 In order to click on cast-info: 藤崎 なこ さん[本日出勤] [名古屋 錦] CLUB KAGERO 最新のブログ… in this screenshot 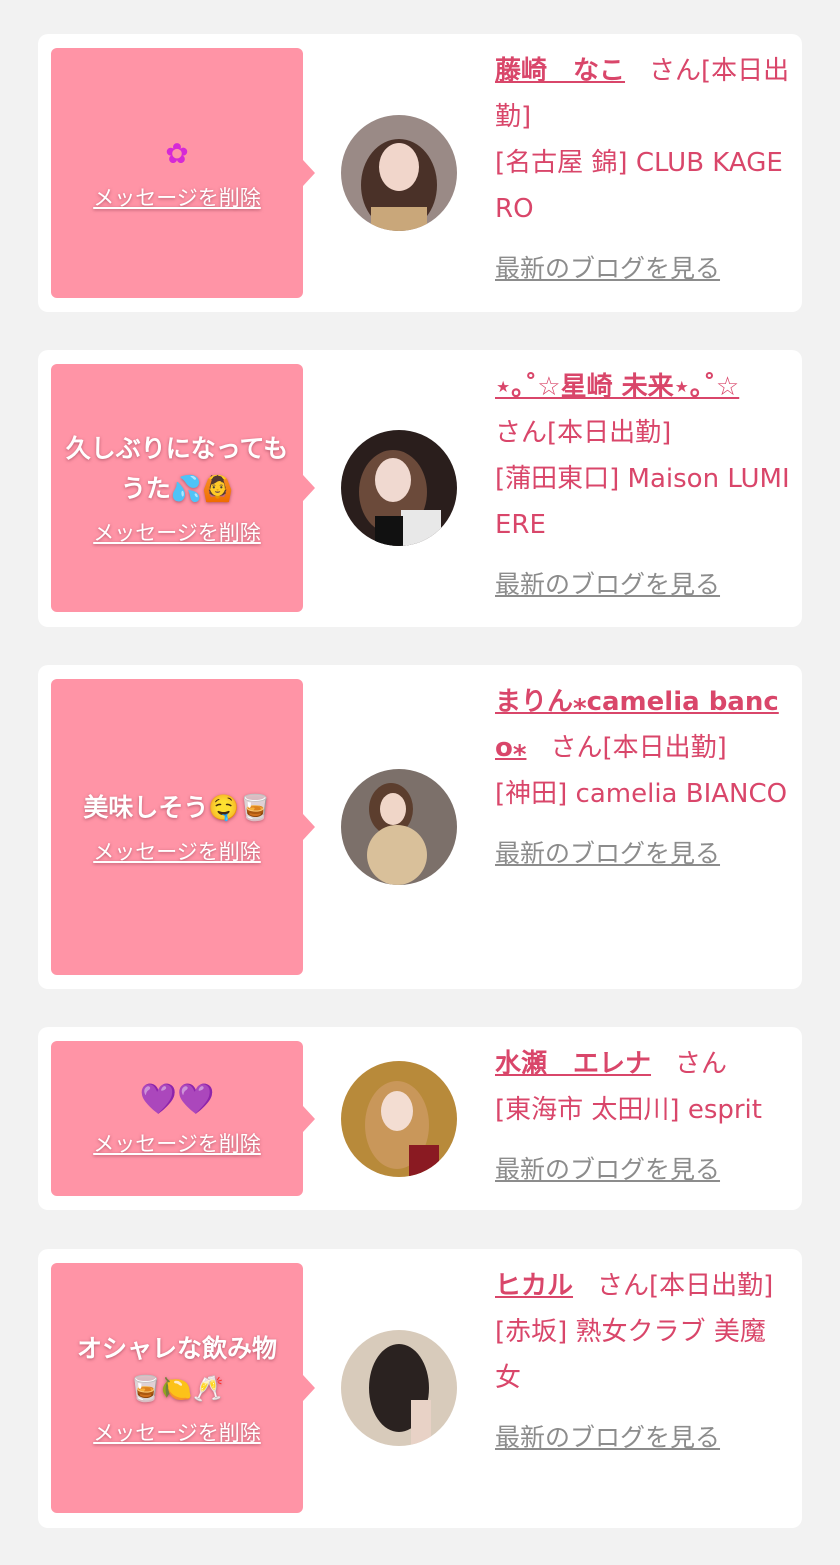, I will do `click(643, 170)`.